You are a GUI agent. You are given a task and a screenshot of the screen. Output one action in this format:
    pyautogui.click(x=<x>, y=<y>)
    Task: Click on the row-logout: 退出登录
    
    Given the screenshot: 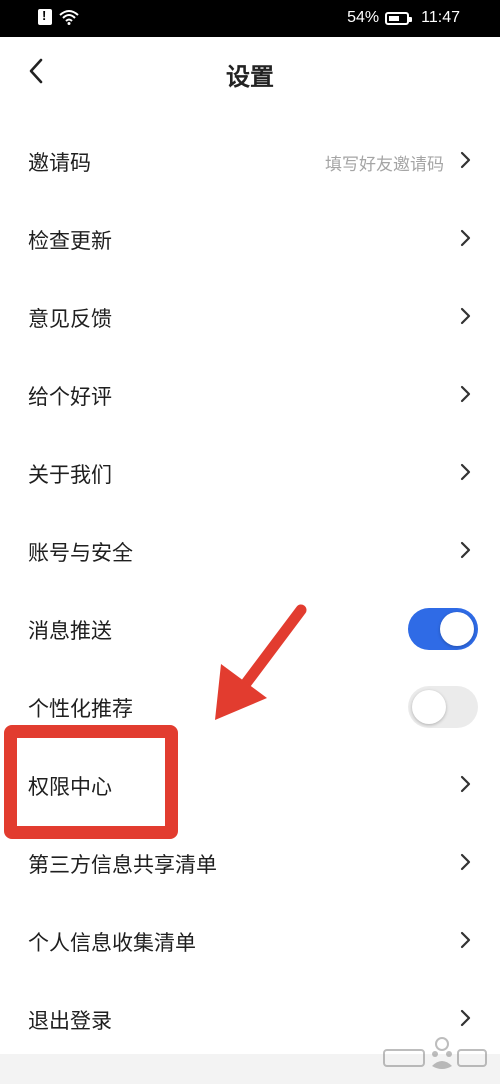 What is the action you would take?
    pyautogui.click(x=250, y=1018)
    